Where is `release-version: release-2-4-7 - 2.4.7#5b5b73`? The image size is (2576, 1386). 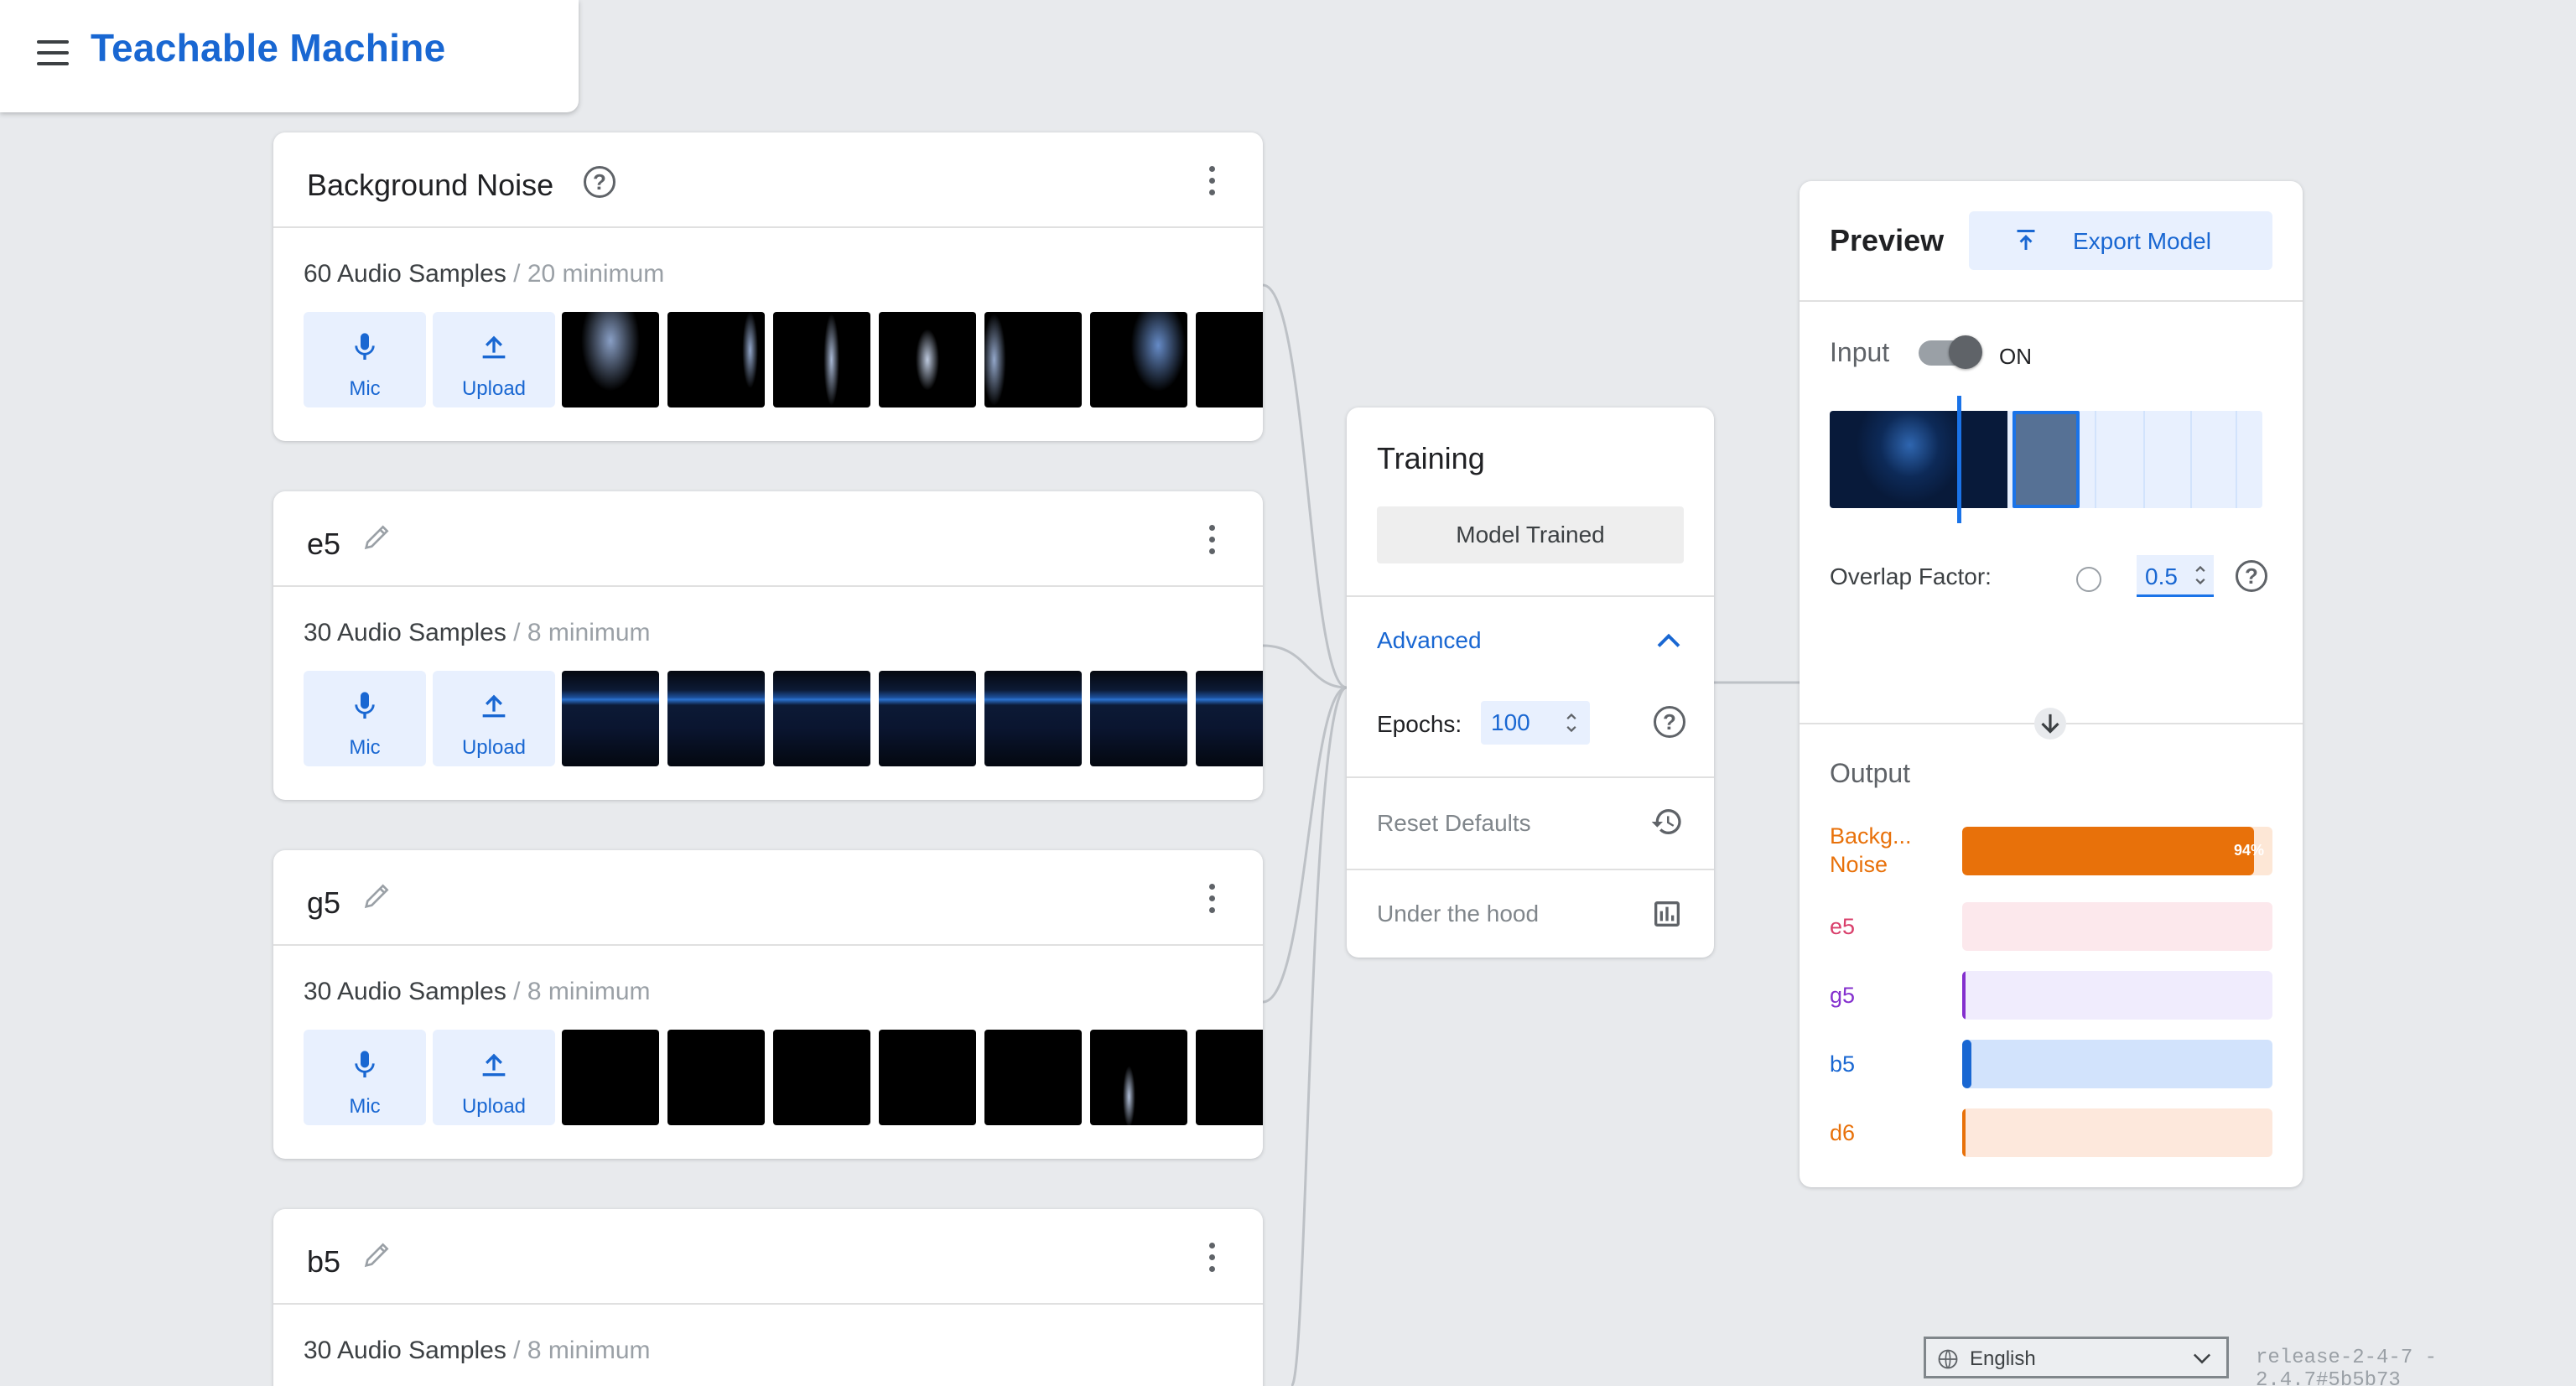 release-version: release-2-4-7 - 2.4.7#5b5b73 is located at coordinates (2347, 1367).